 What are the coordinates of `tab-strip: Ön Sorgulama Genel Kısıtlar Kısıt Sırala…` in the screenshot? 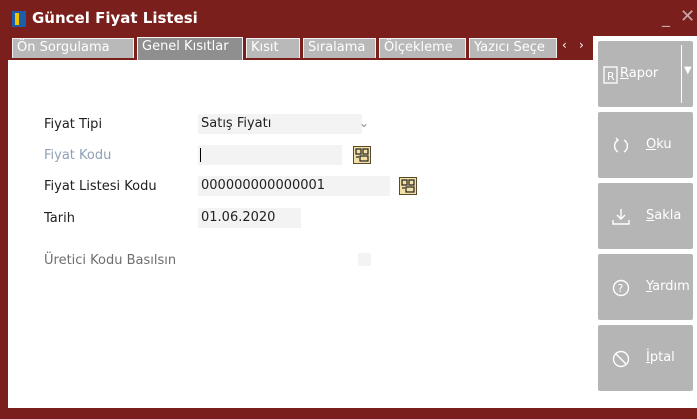 It's located at (300, 48).